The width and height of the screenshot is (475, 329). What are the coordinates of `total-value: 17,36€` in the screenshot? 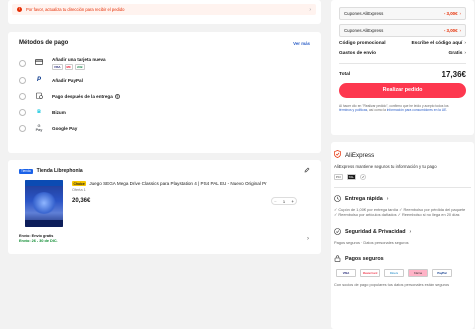 It's located at (453, 74).